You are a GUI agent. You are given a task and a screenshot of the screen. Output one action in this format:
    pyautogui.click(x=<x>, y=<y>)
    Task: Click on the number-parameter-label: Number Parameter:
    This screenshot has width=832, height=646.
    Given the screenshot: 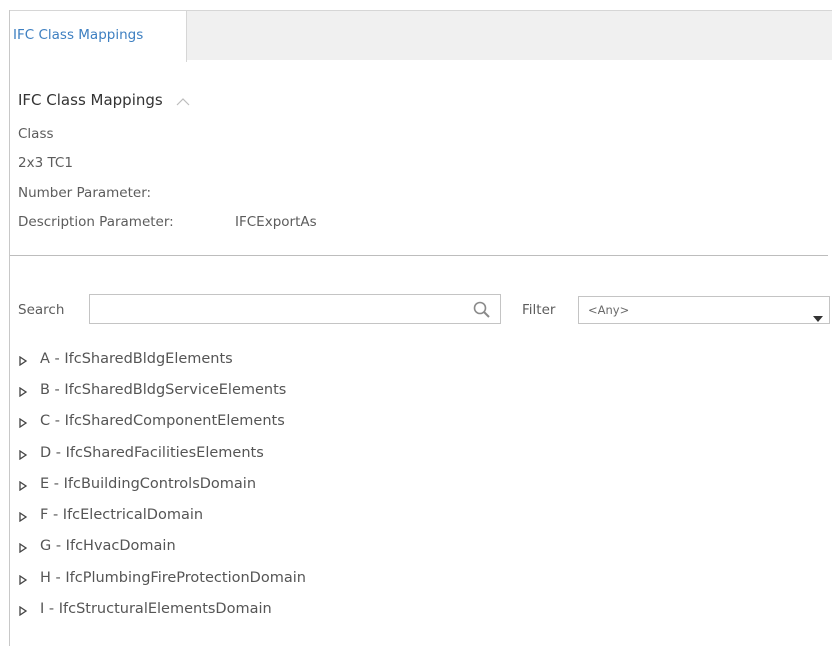 What is the action you would take?
    pyautogui.click(x=85, y=193)
    